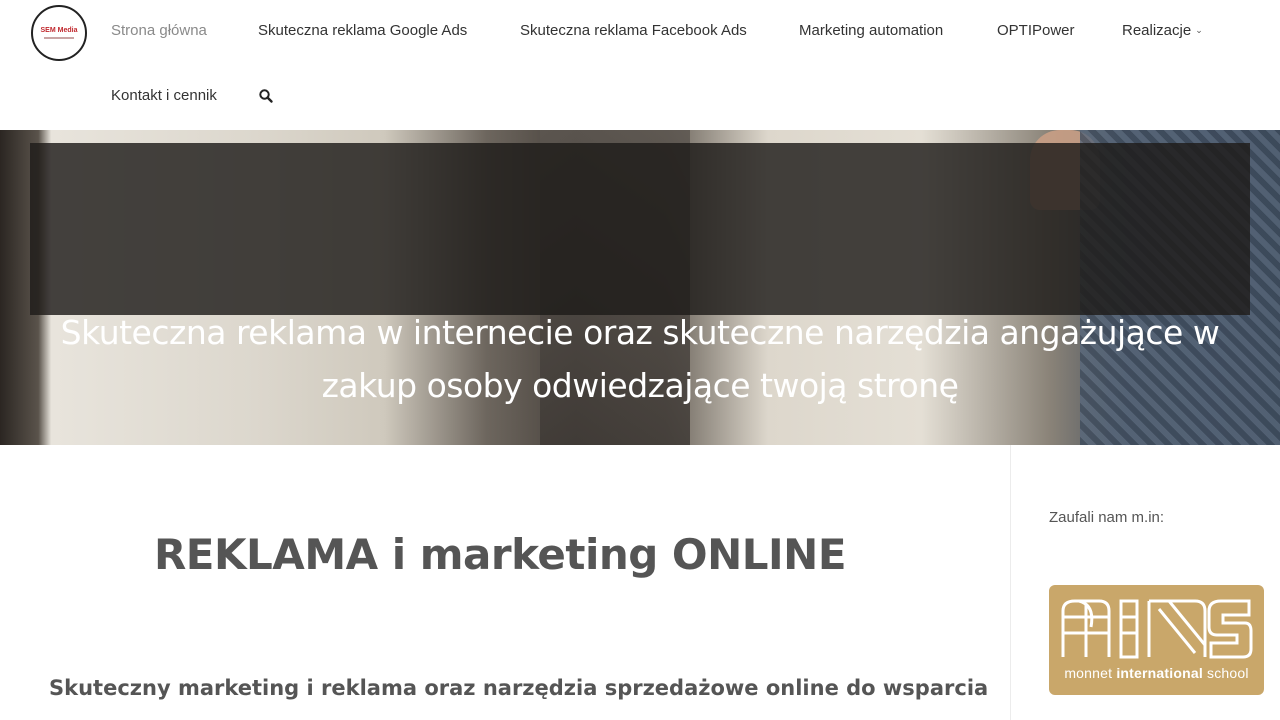  What do you see at coordinates (159, 30) in the screenshot?
I see `nav-item-home: Strona główna` at bounding box center [159, 30].